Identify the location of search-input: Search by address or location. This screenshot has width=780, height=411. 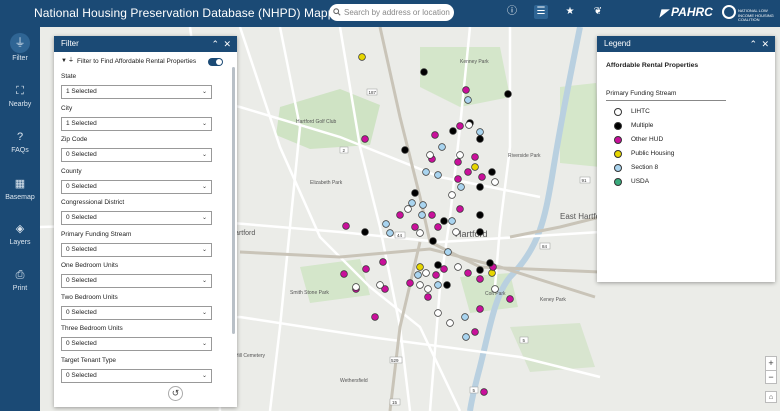
(391, 12).